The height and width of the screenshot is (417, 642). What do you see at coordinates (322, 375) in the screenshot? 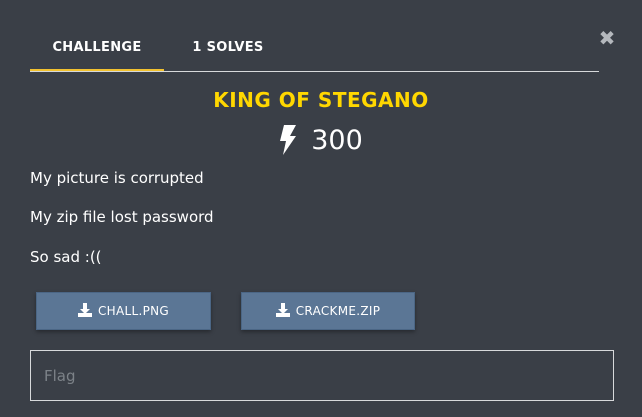
I see `flag-input` at bounding box center [322, 375].